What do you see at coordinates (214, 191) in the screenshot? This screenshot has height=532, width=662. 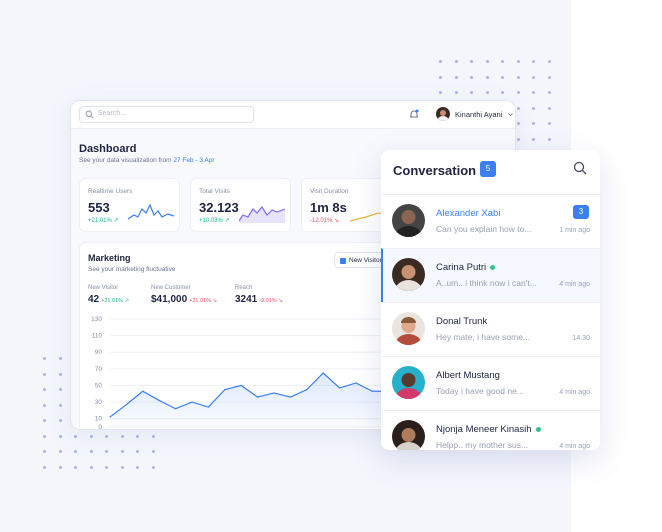 I see `stat-label: Total Visits` at bounding box center [214, 191].